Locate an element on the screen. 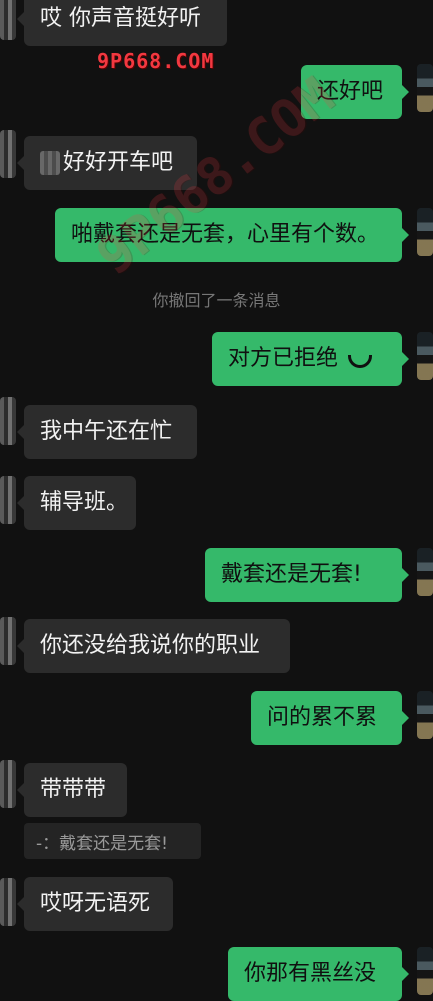 The width and height of the screenshot is (433, 1001). incoming-message: 哎呀无语死 is located at coordinates (95, 904).